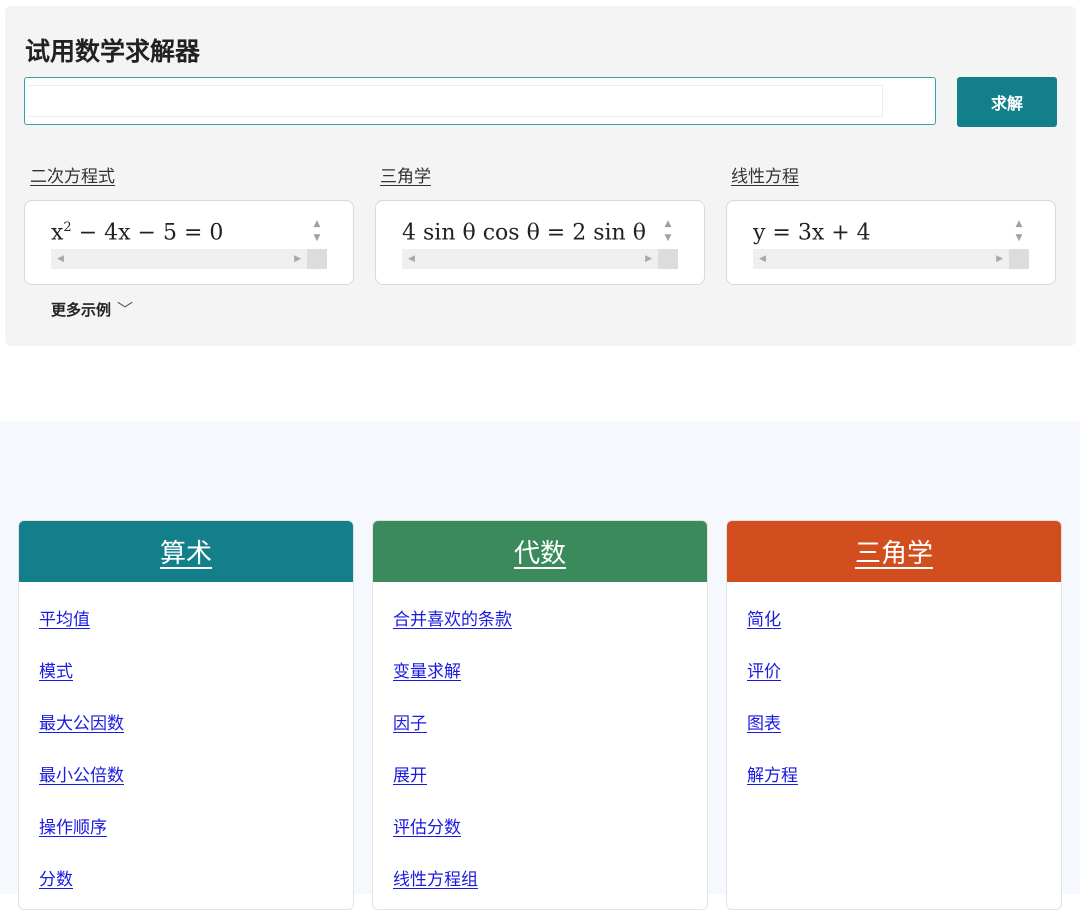  Describe the element at coordinates (410, 721) in the screenshot. I see `topic-link: 因子` at that location.